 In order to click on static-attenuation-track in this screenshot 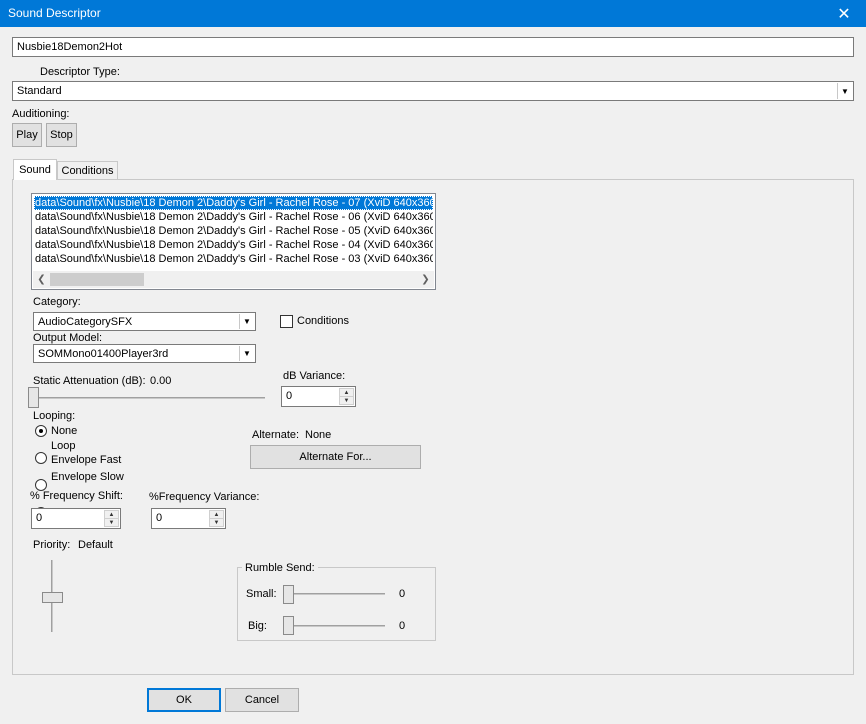, I will do `click(149, 398)`.